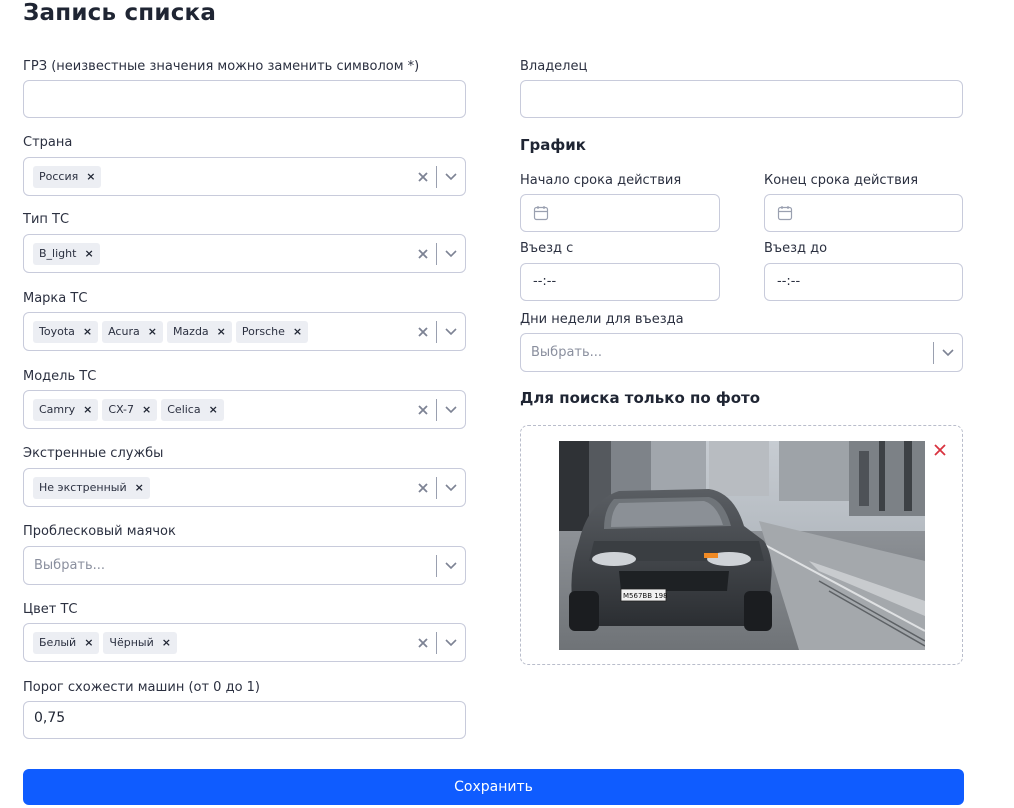 Image resolution: width=1014 pixels, height=808 pixels. Describe the element at coordinates (244, 487) in the screenshot. I see `emergency-select: Не экстренный ×` at that location.